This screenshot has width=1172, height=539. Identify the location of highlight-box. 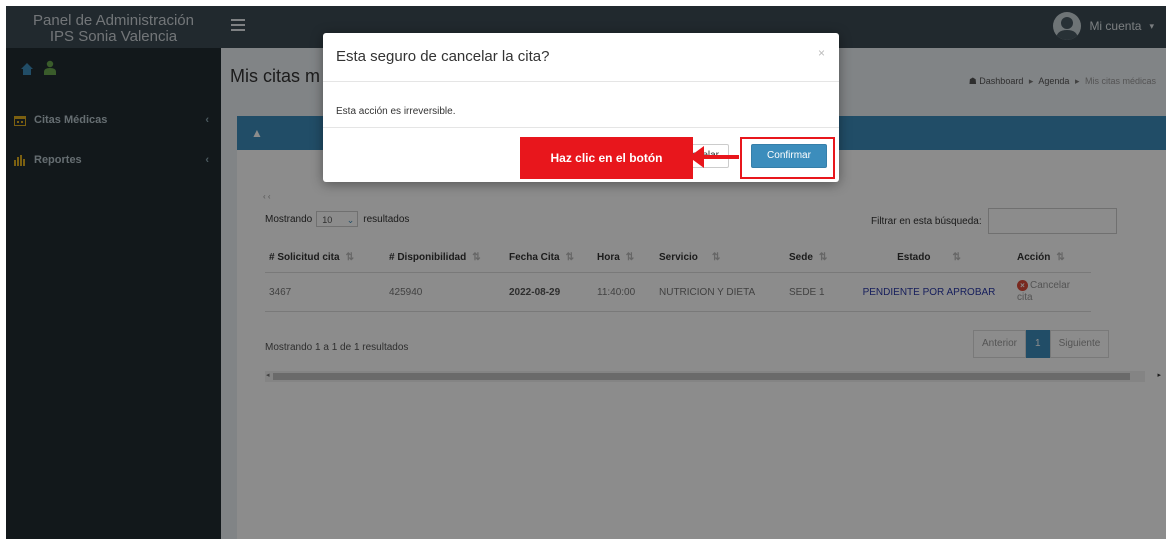
(787, 158).